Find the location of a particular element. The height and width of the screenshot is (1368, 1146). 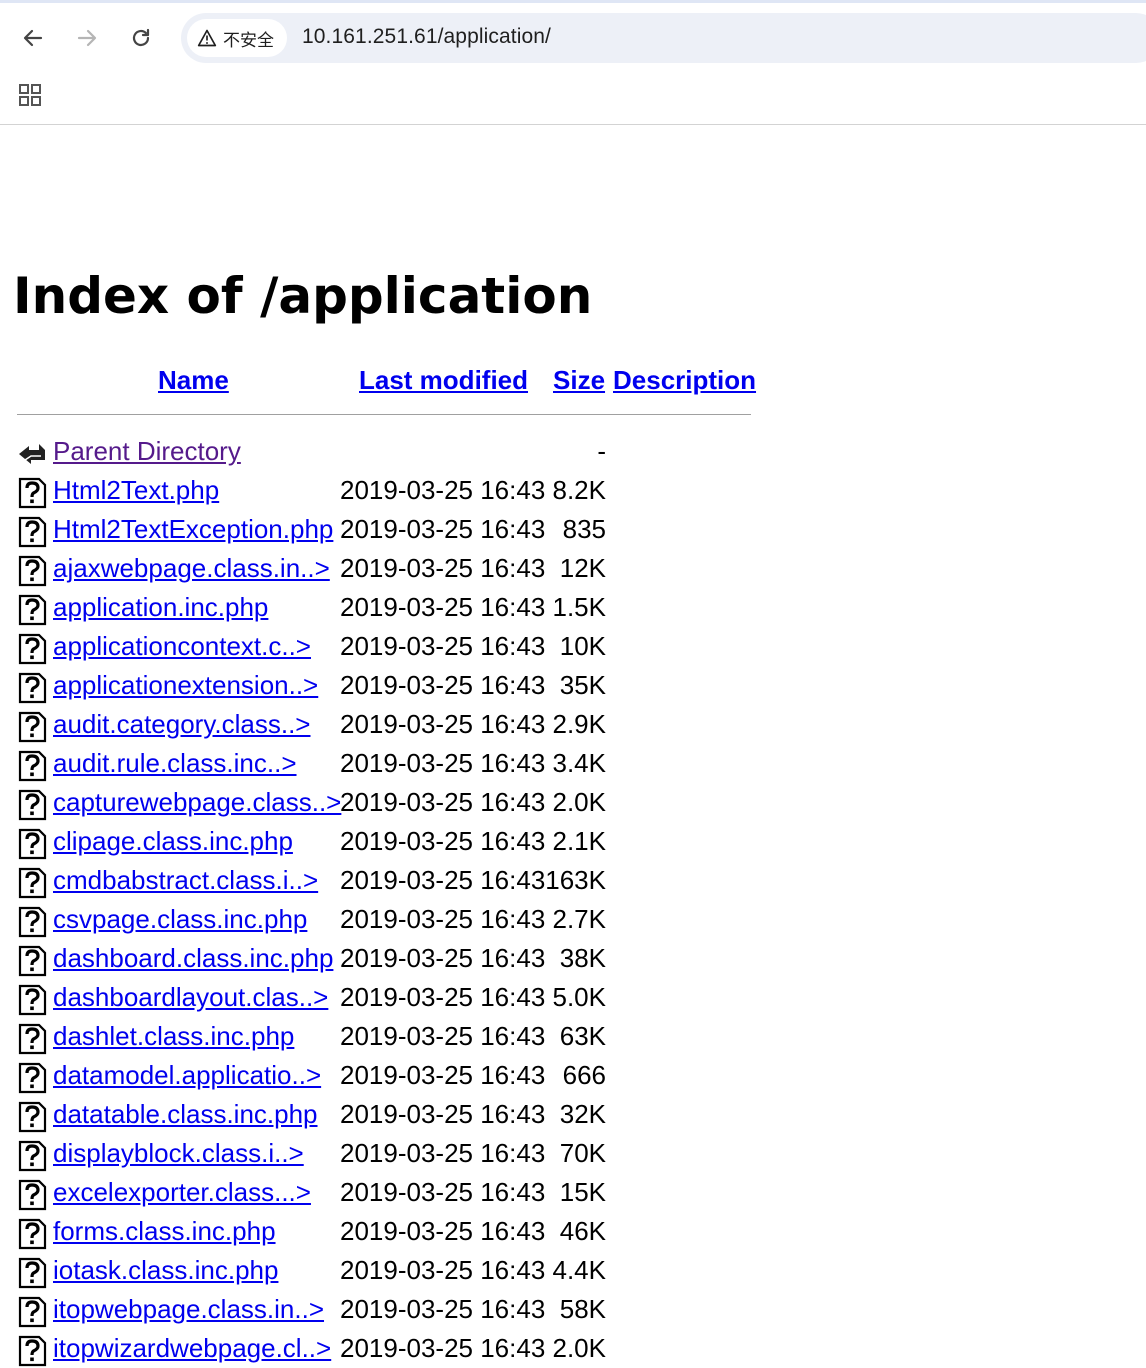

file-row: dashlet.class.inc.php 2019-03-25 16:43 63K is located at coordinates (380, 1038).